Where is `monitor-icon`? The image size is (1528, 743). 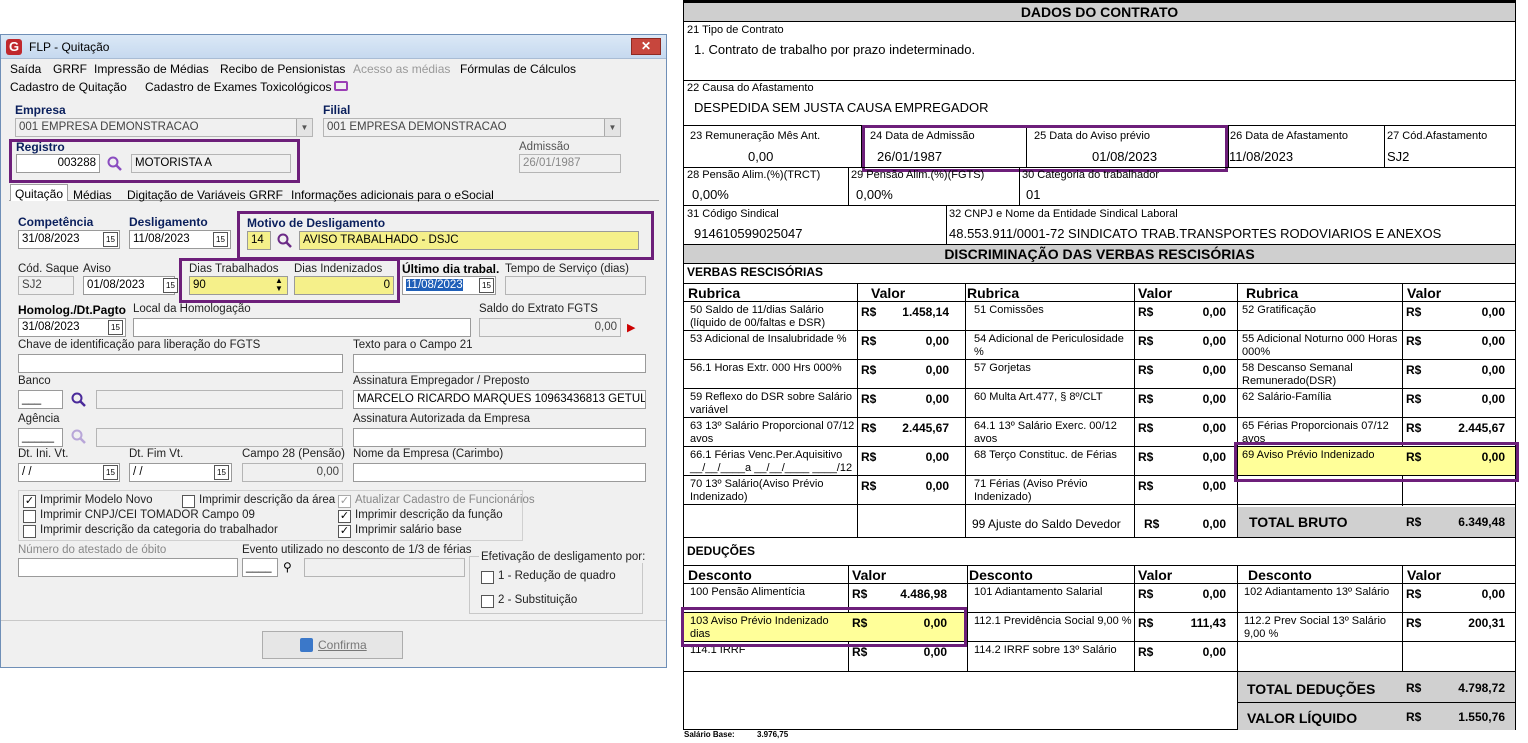
monitor-icon is located at coordinates (341, 86).